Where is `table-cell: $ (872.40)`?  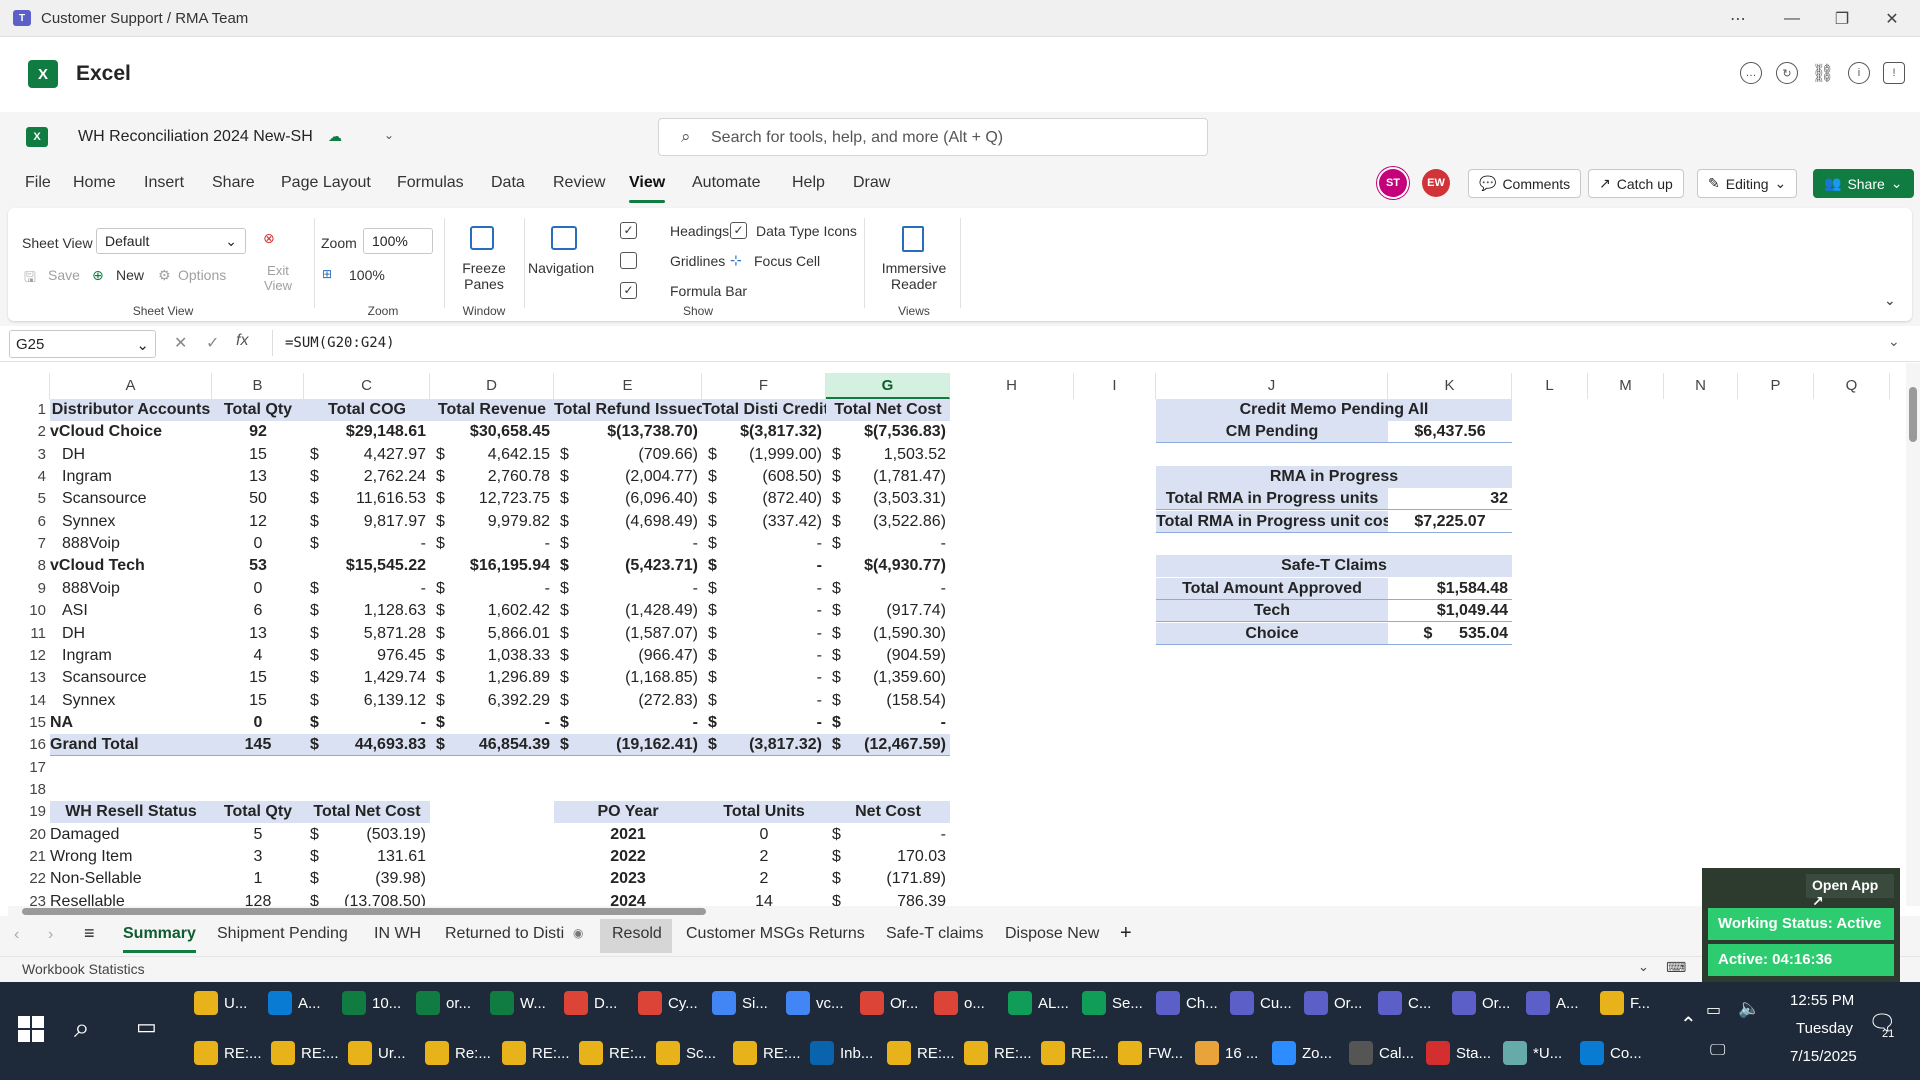 table-cell: $ (872.40) is located at coordinates (764, 499).